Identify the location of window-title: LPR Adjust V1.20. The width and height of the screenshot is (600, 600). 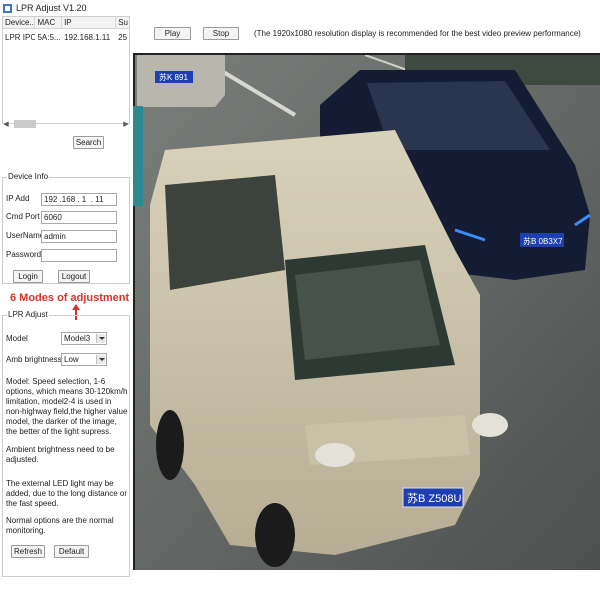
(51, 8).